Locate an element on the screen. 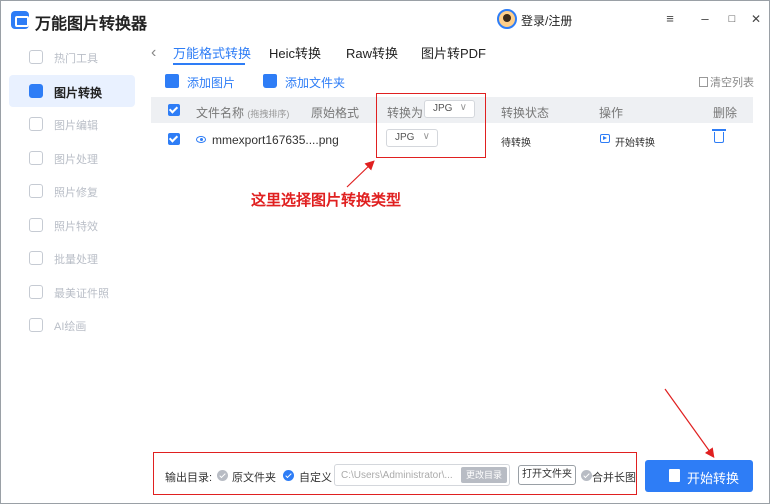 The image size is (770, 504). fire-icon is located at coordinates (36, 57).